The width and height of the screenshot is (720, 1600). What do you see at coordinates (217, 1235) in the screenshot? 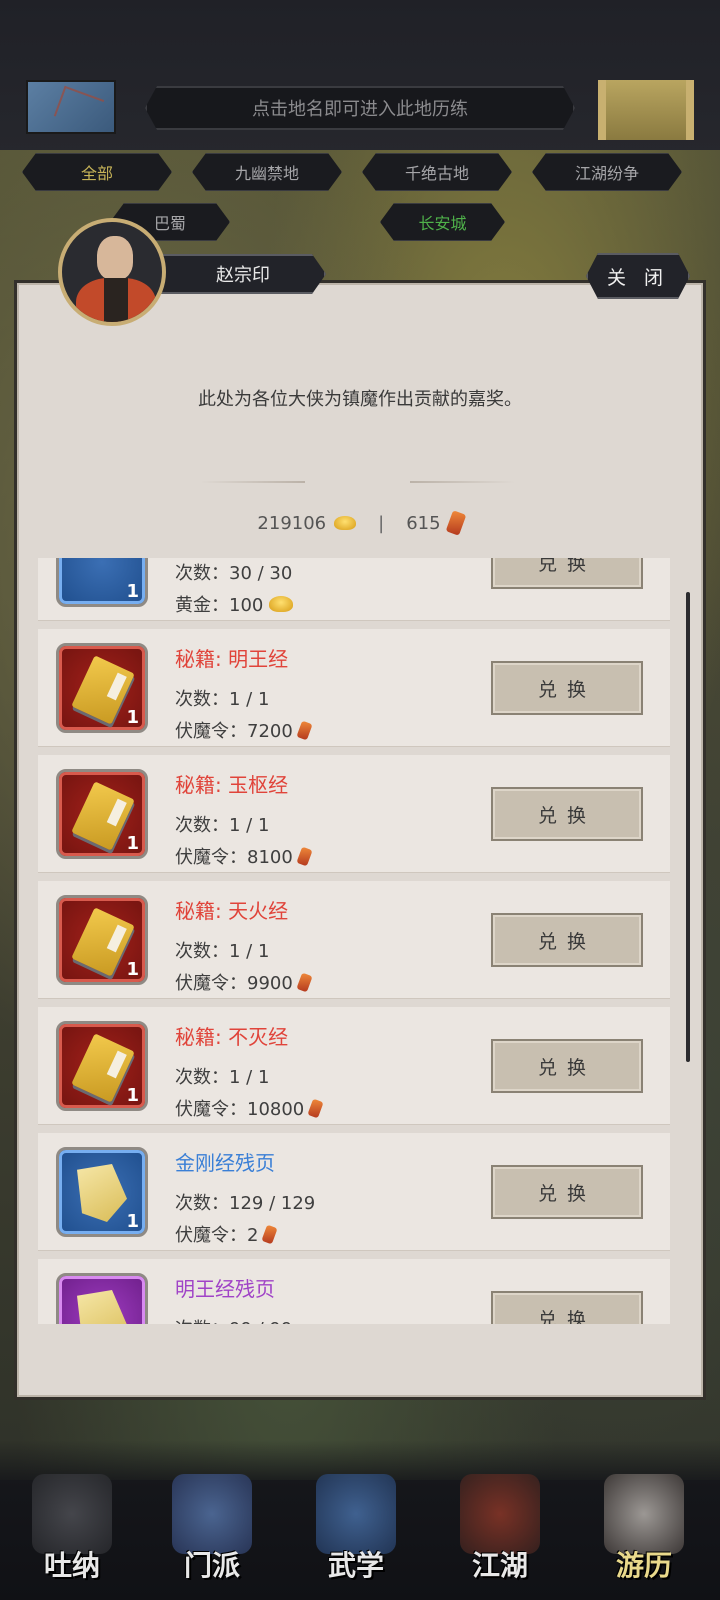
I see `item-cost-text: 伏魔令：2` at bounding box center [217, 1235].